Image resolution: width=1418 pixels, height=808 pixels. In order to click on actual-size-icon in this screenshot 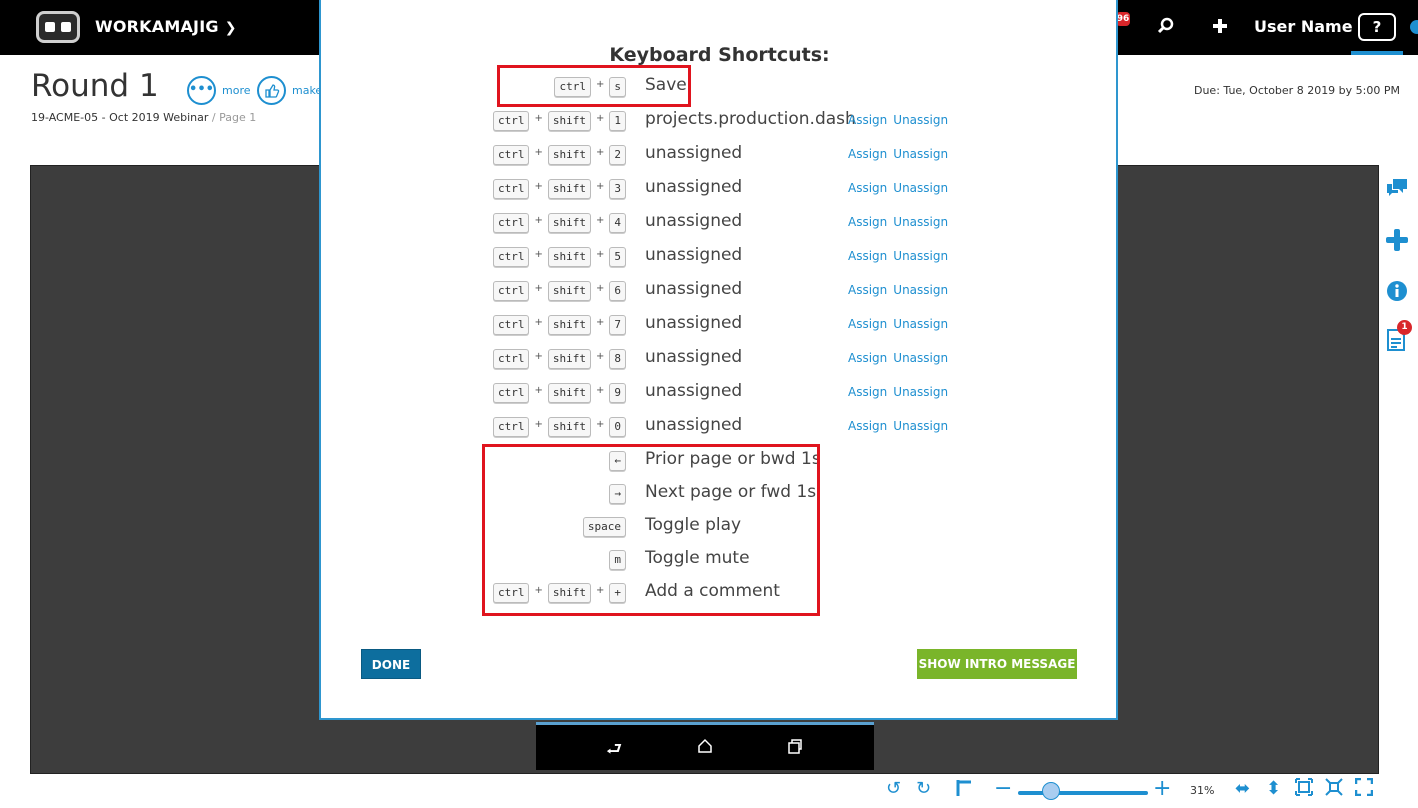, I will do `click(1334, 789)`.